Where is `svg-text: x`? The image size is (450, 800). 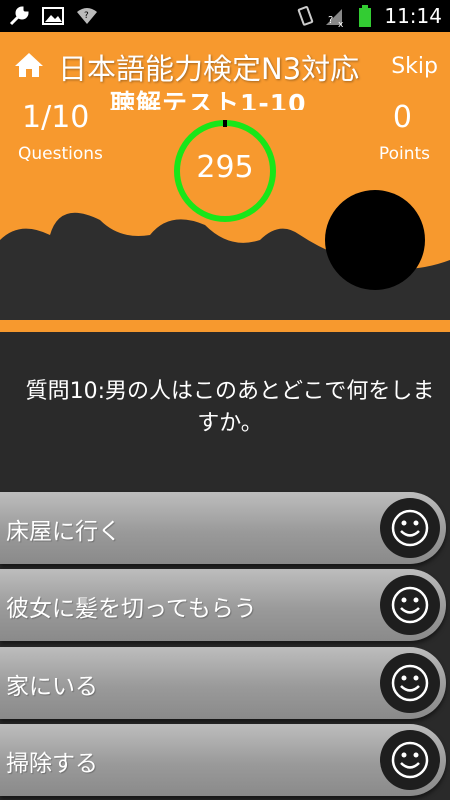
svg-text: x is located at coordinates (341, 23).